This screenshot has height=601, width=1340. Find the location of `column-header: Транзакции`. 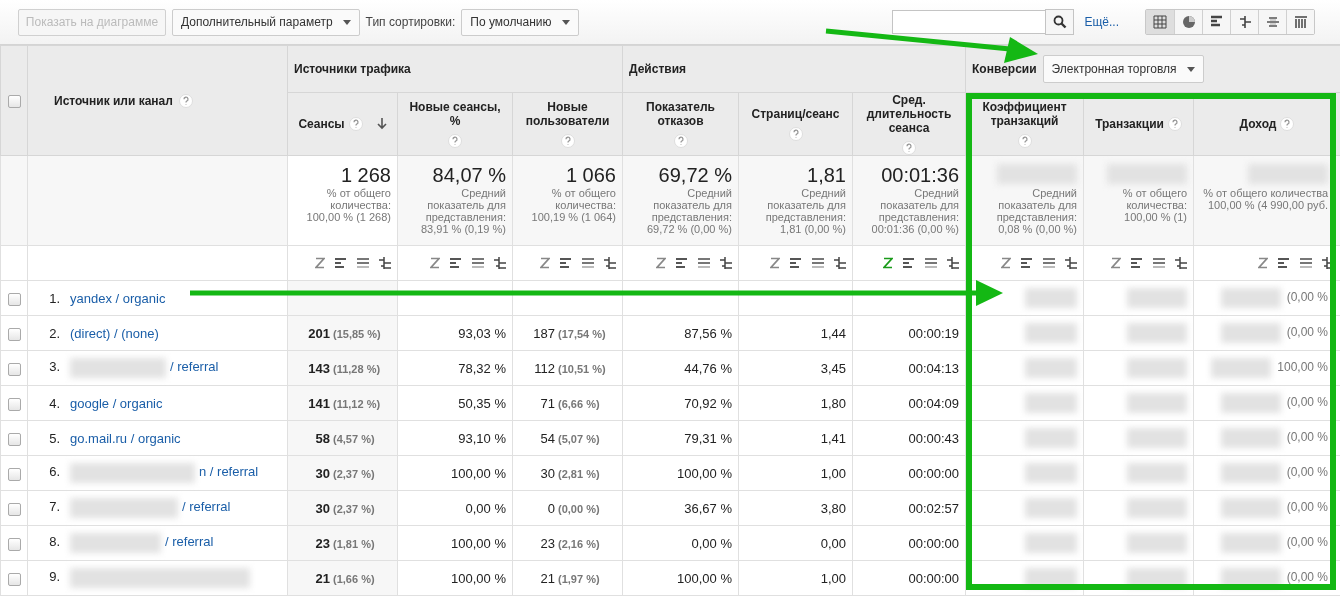

column-header: Транзакции is located at coordinates (1129, 124).